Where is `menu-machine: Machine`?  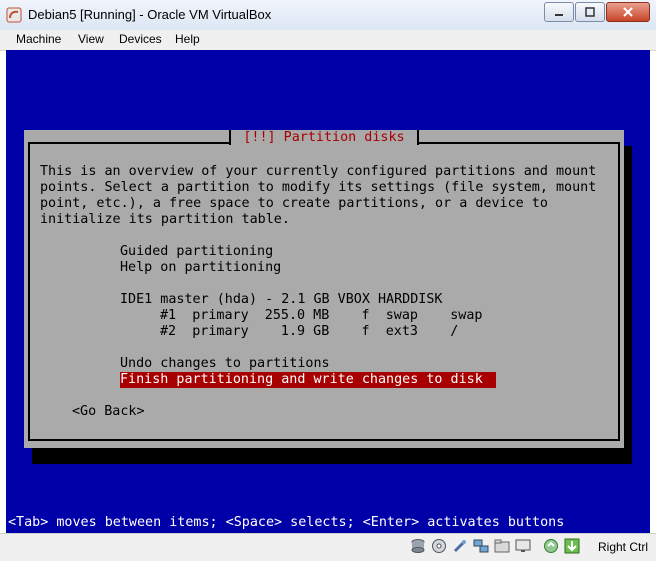
menu-machine: Machine is located at coordinates (38, 39).